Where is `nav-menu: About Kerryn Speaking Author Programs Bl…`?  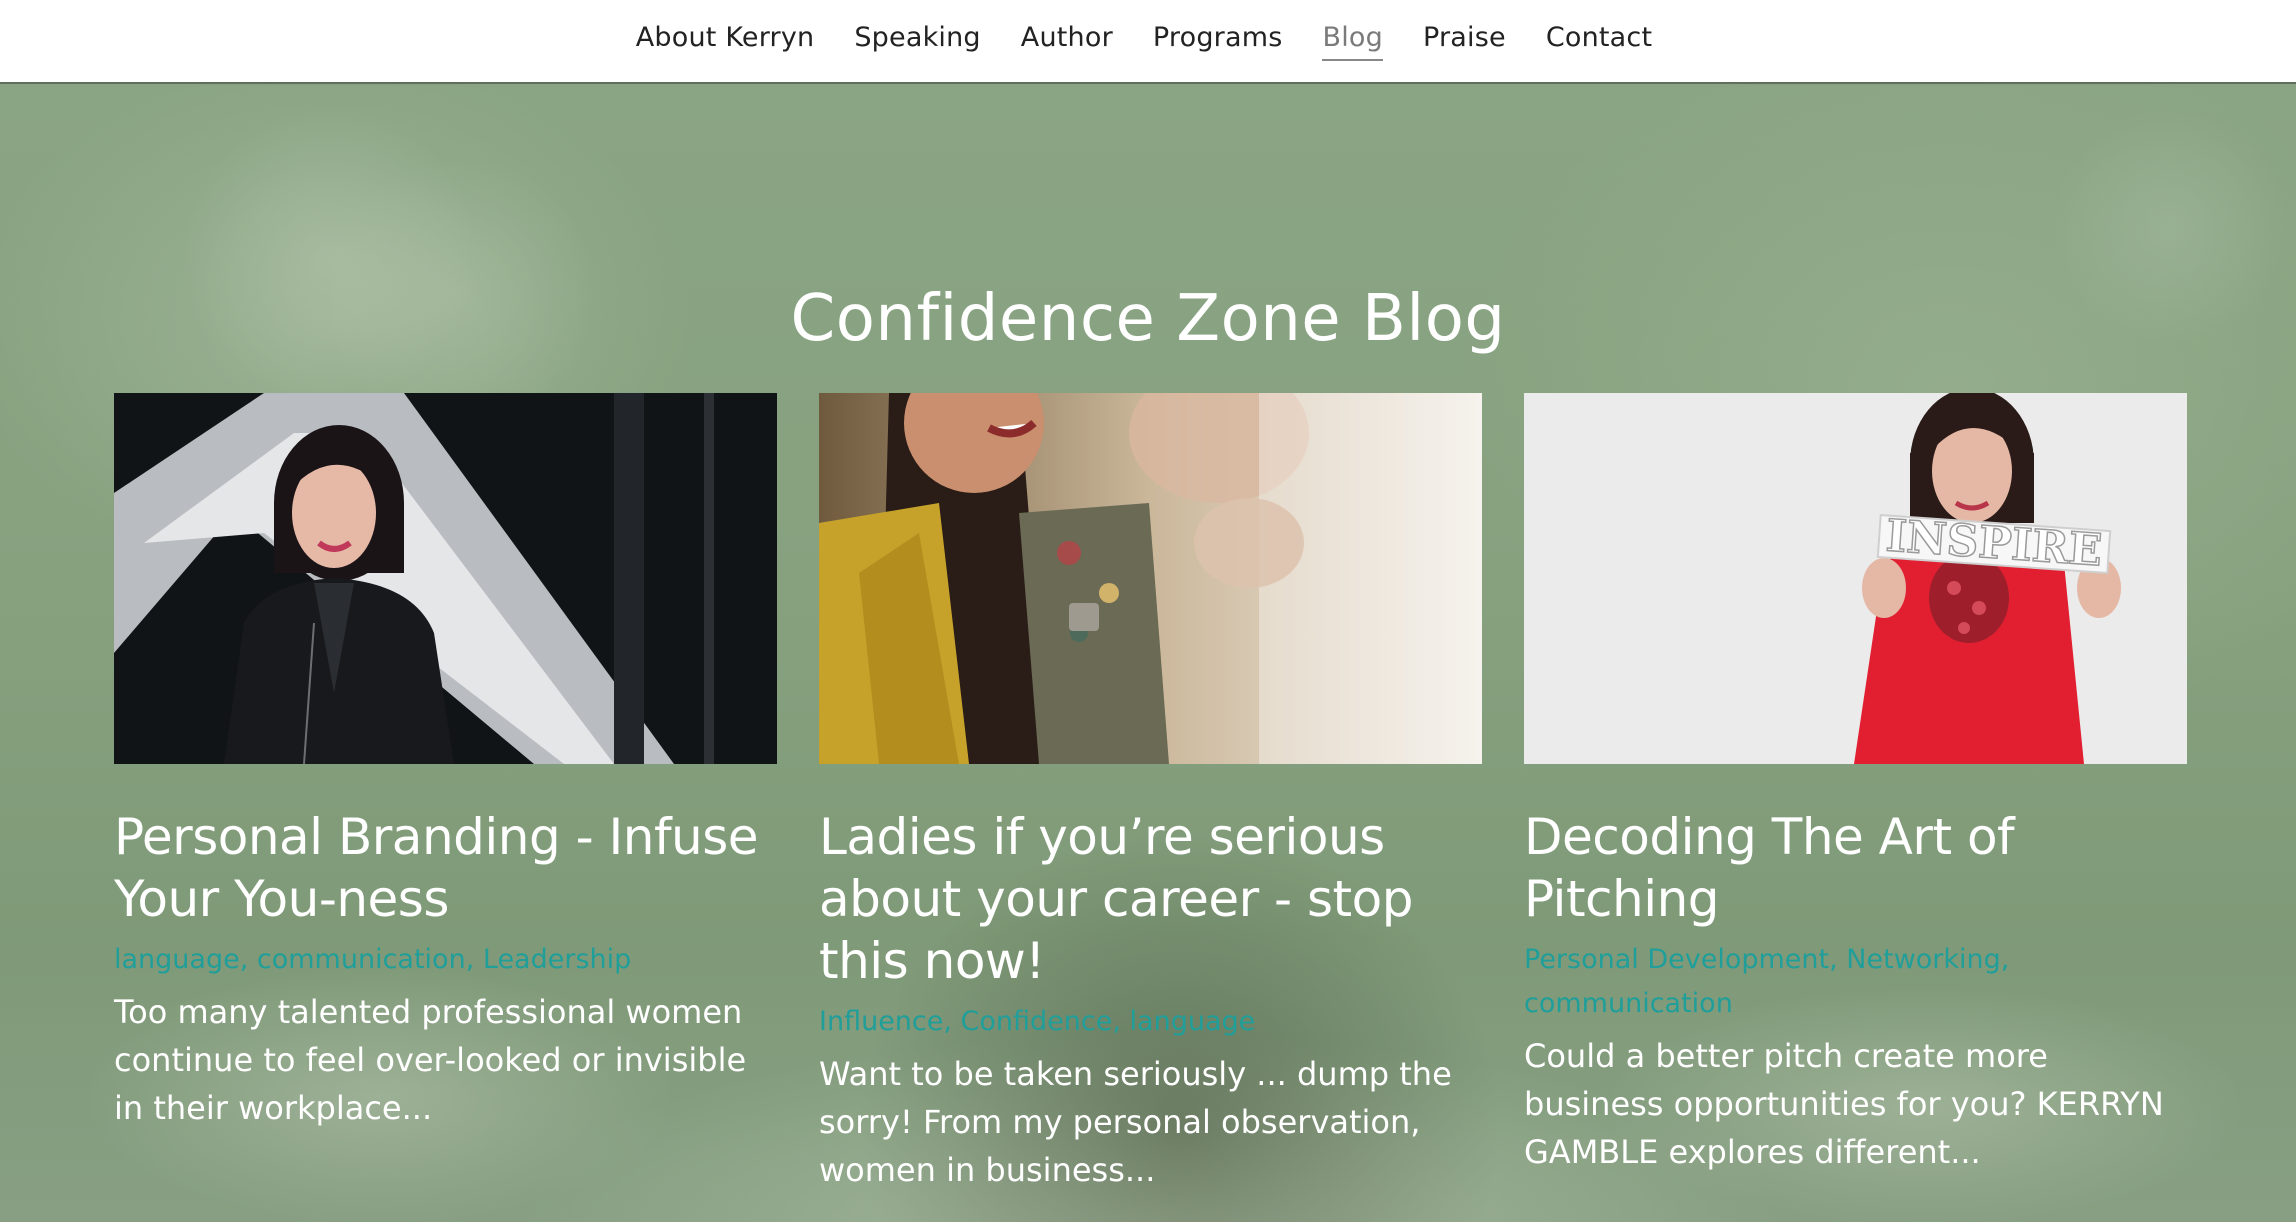
nav-menu: About Kerryn Speaking Author Programs Bl… is located at coordinates (1144, 41).